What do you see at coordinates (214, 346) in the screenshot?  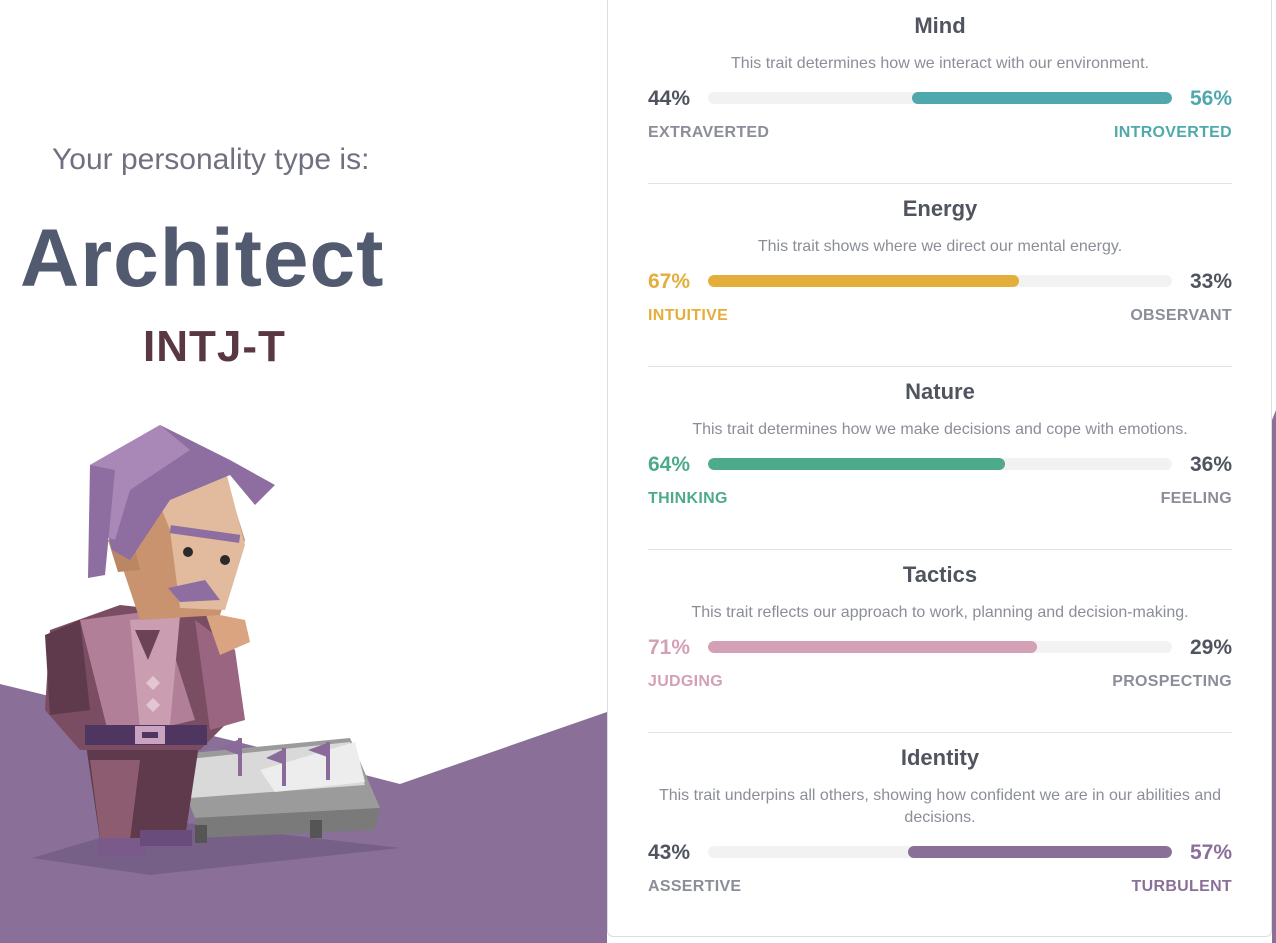 I see `type-code: INTJ-T` at bounding box center [214, 346].